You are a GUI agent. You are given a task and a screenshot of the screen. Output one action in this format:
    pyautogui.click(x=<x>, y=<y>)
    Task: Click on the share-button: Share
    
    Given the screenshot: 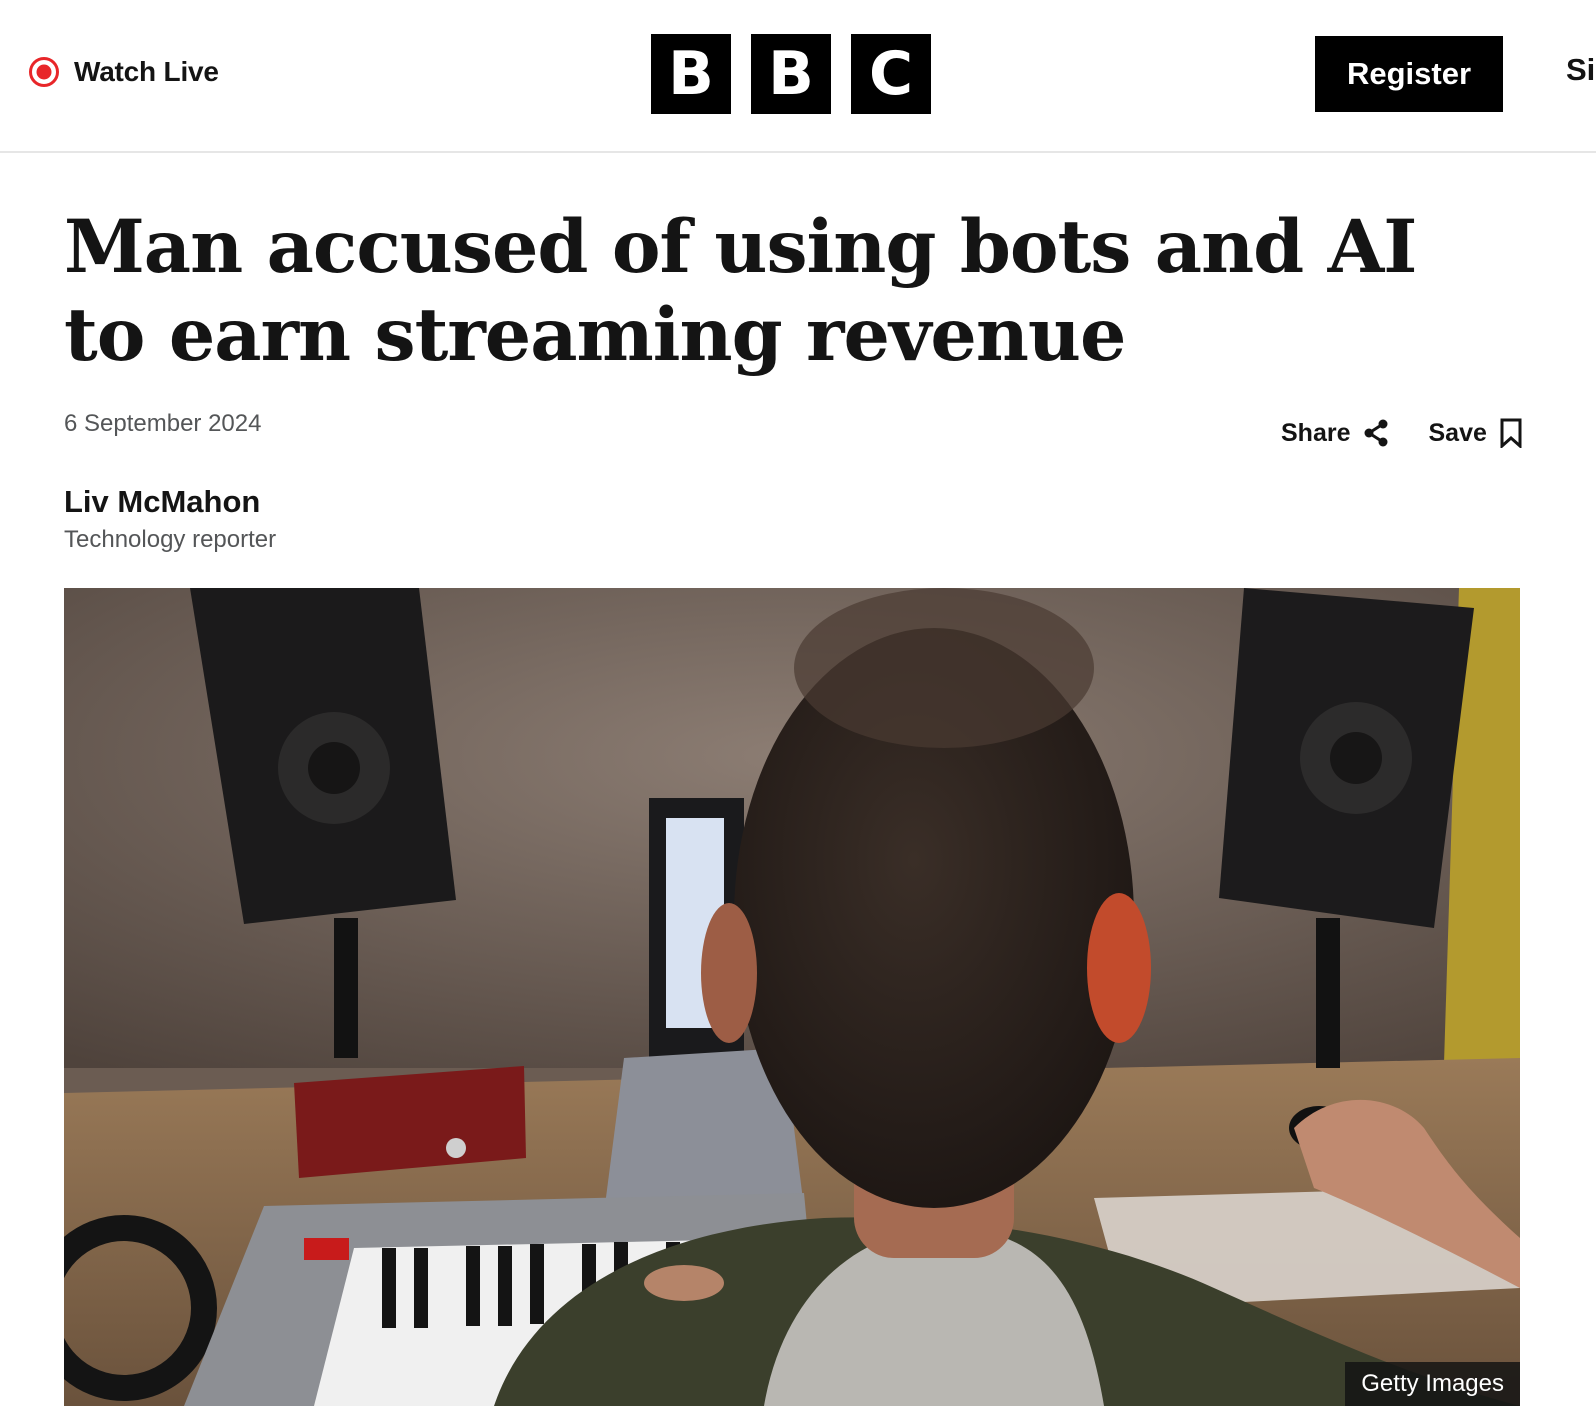 What is the action you would take?
    pyautogui.click(x=1335, y=433)
    